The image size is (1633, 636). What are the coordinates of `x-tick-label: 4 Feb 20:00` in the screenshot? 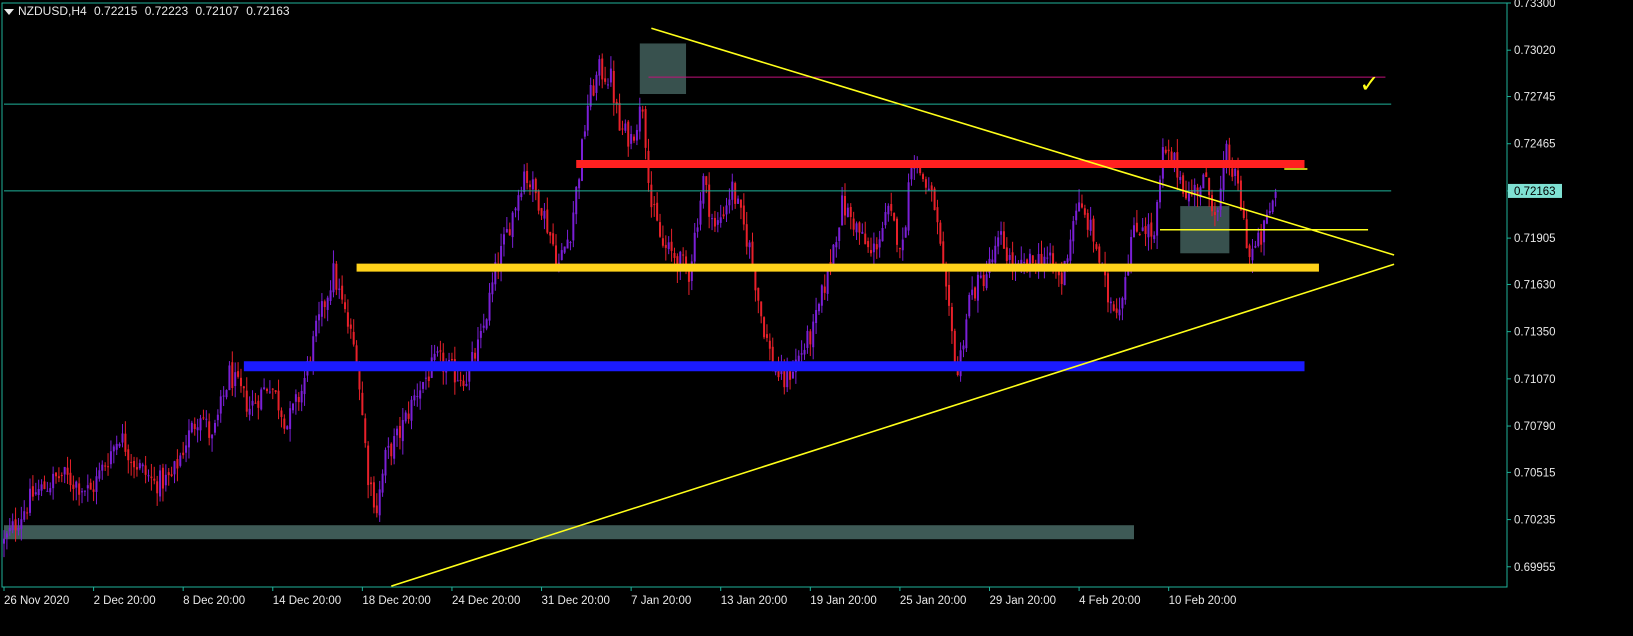 It's located at (1109, 601).